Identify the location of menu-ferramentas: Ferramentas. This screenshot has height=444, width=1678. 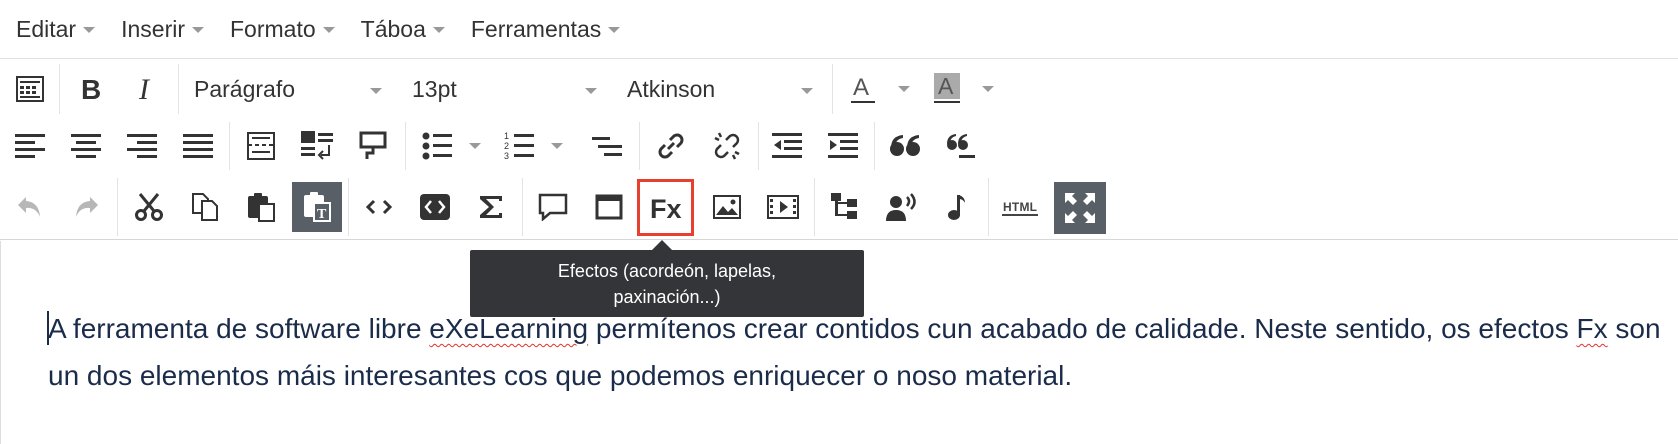
(545, 29).